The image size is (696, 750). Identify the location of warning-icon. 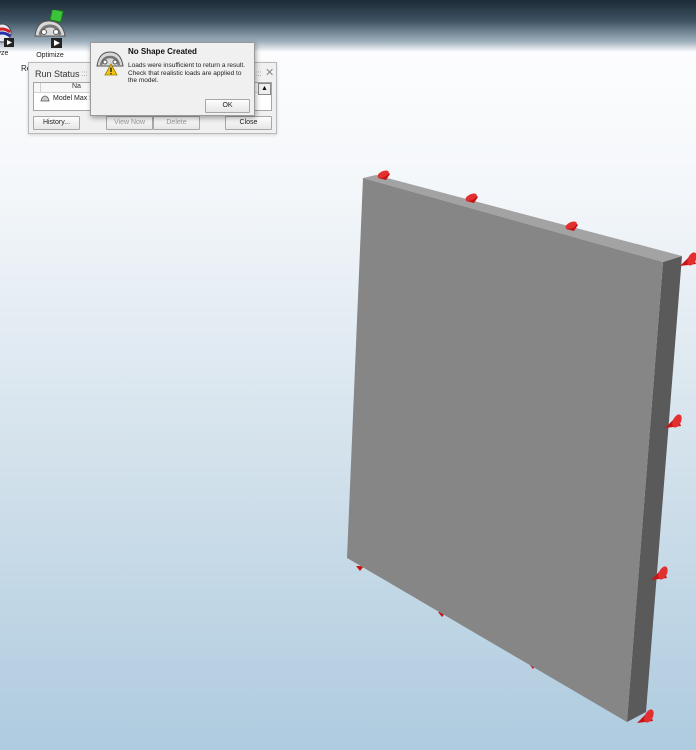
(110, 63).